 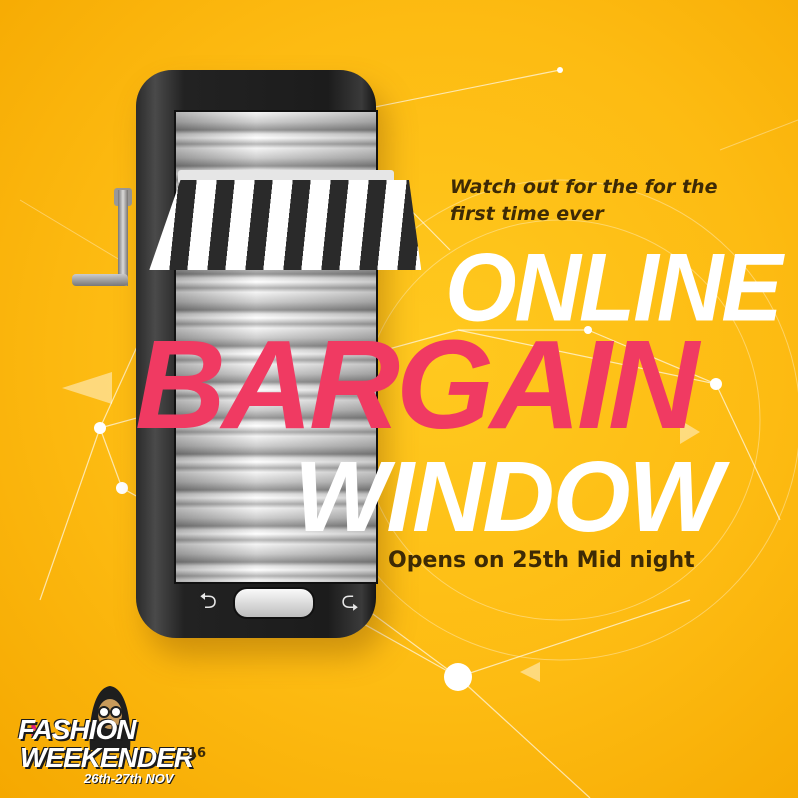 What do you see at coordinates (508, 497) in the screenshot?
I see `headline-window: WINDOW` at bounding box center [508, 497].